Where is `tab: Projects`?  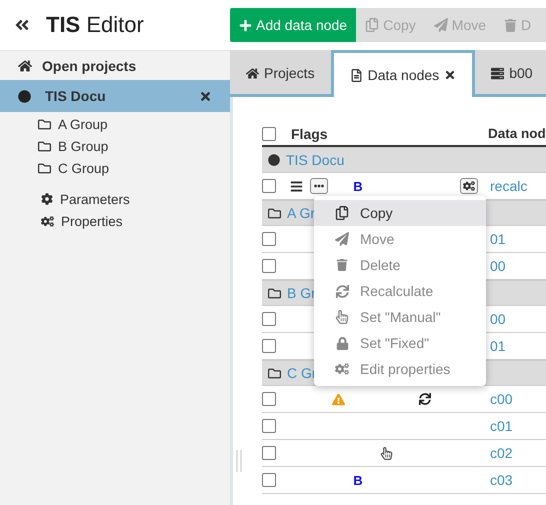 tab: Projects is located at coordinates (280, 73).